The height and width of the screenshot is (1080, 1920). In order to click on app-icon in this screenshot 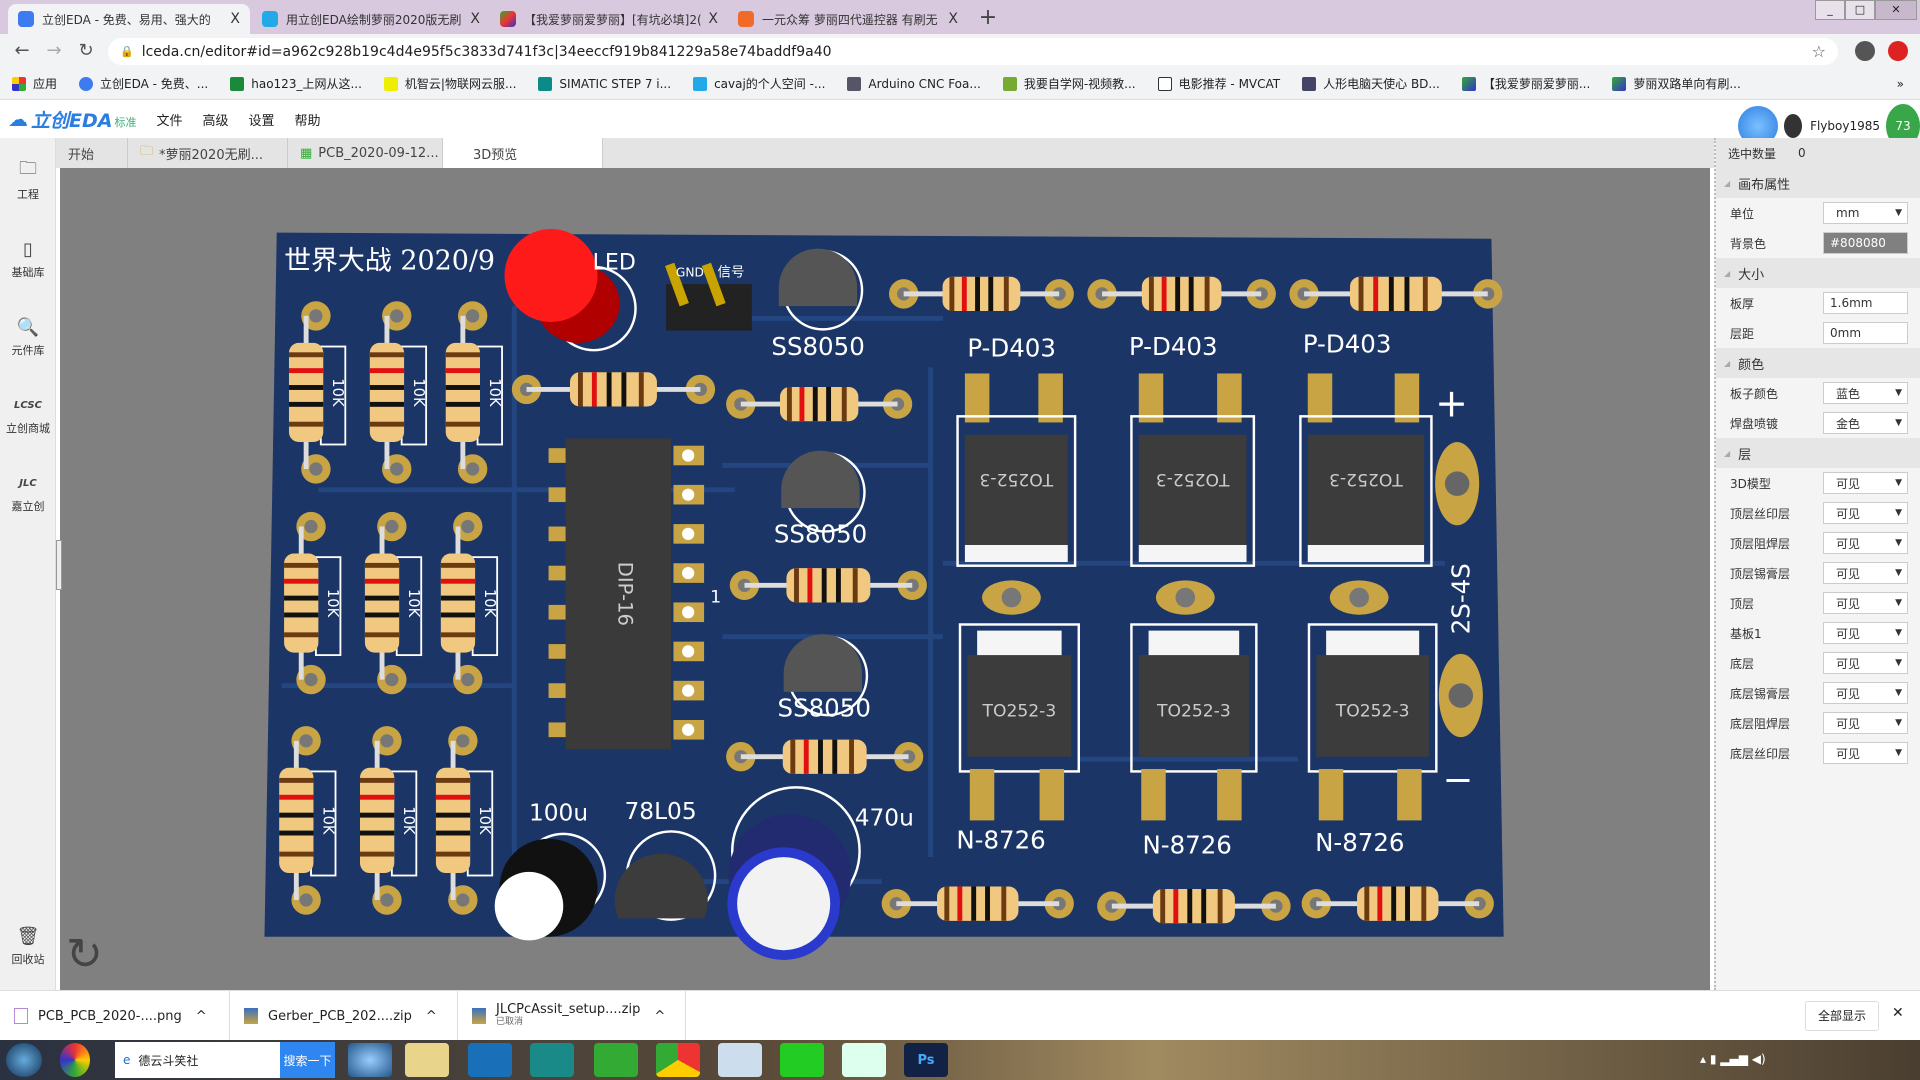, I will do `click(75, 1060)`.